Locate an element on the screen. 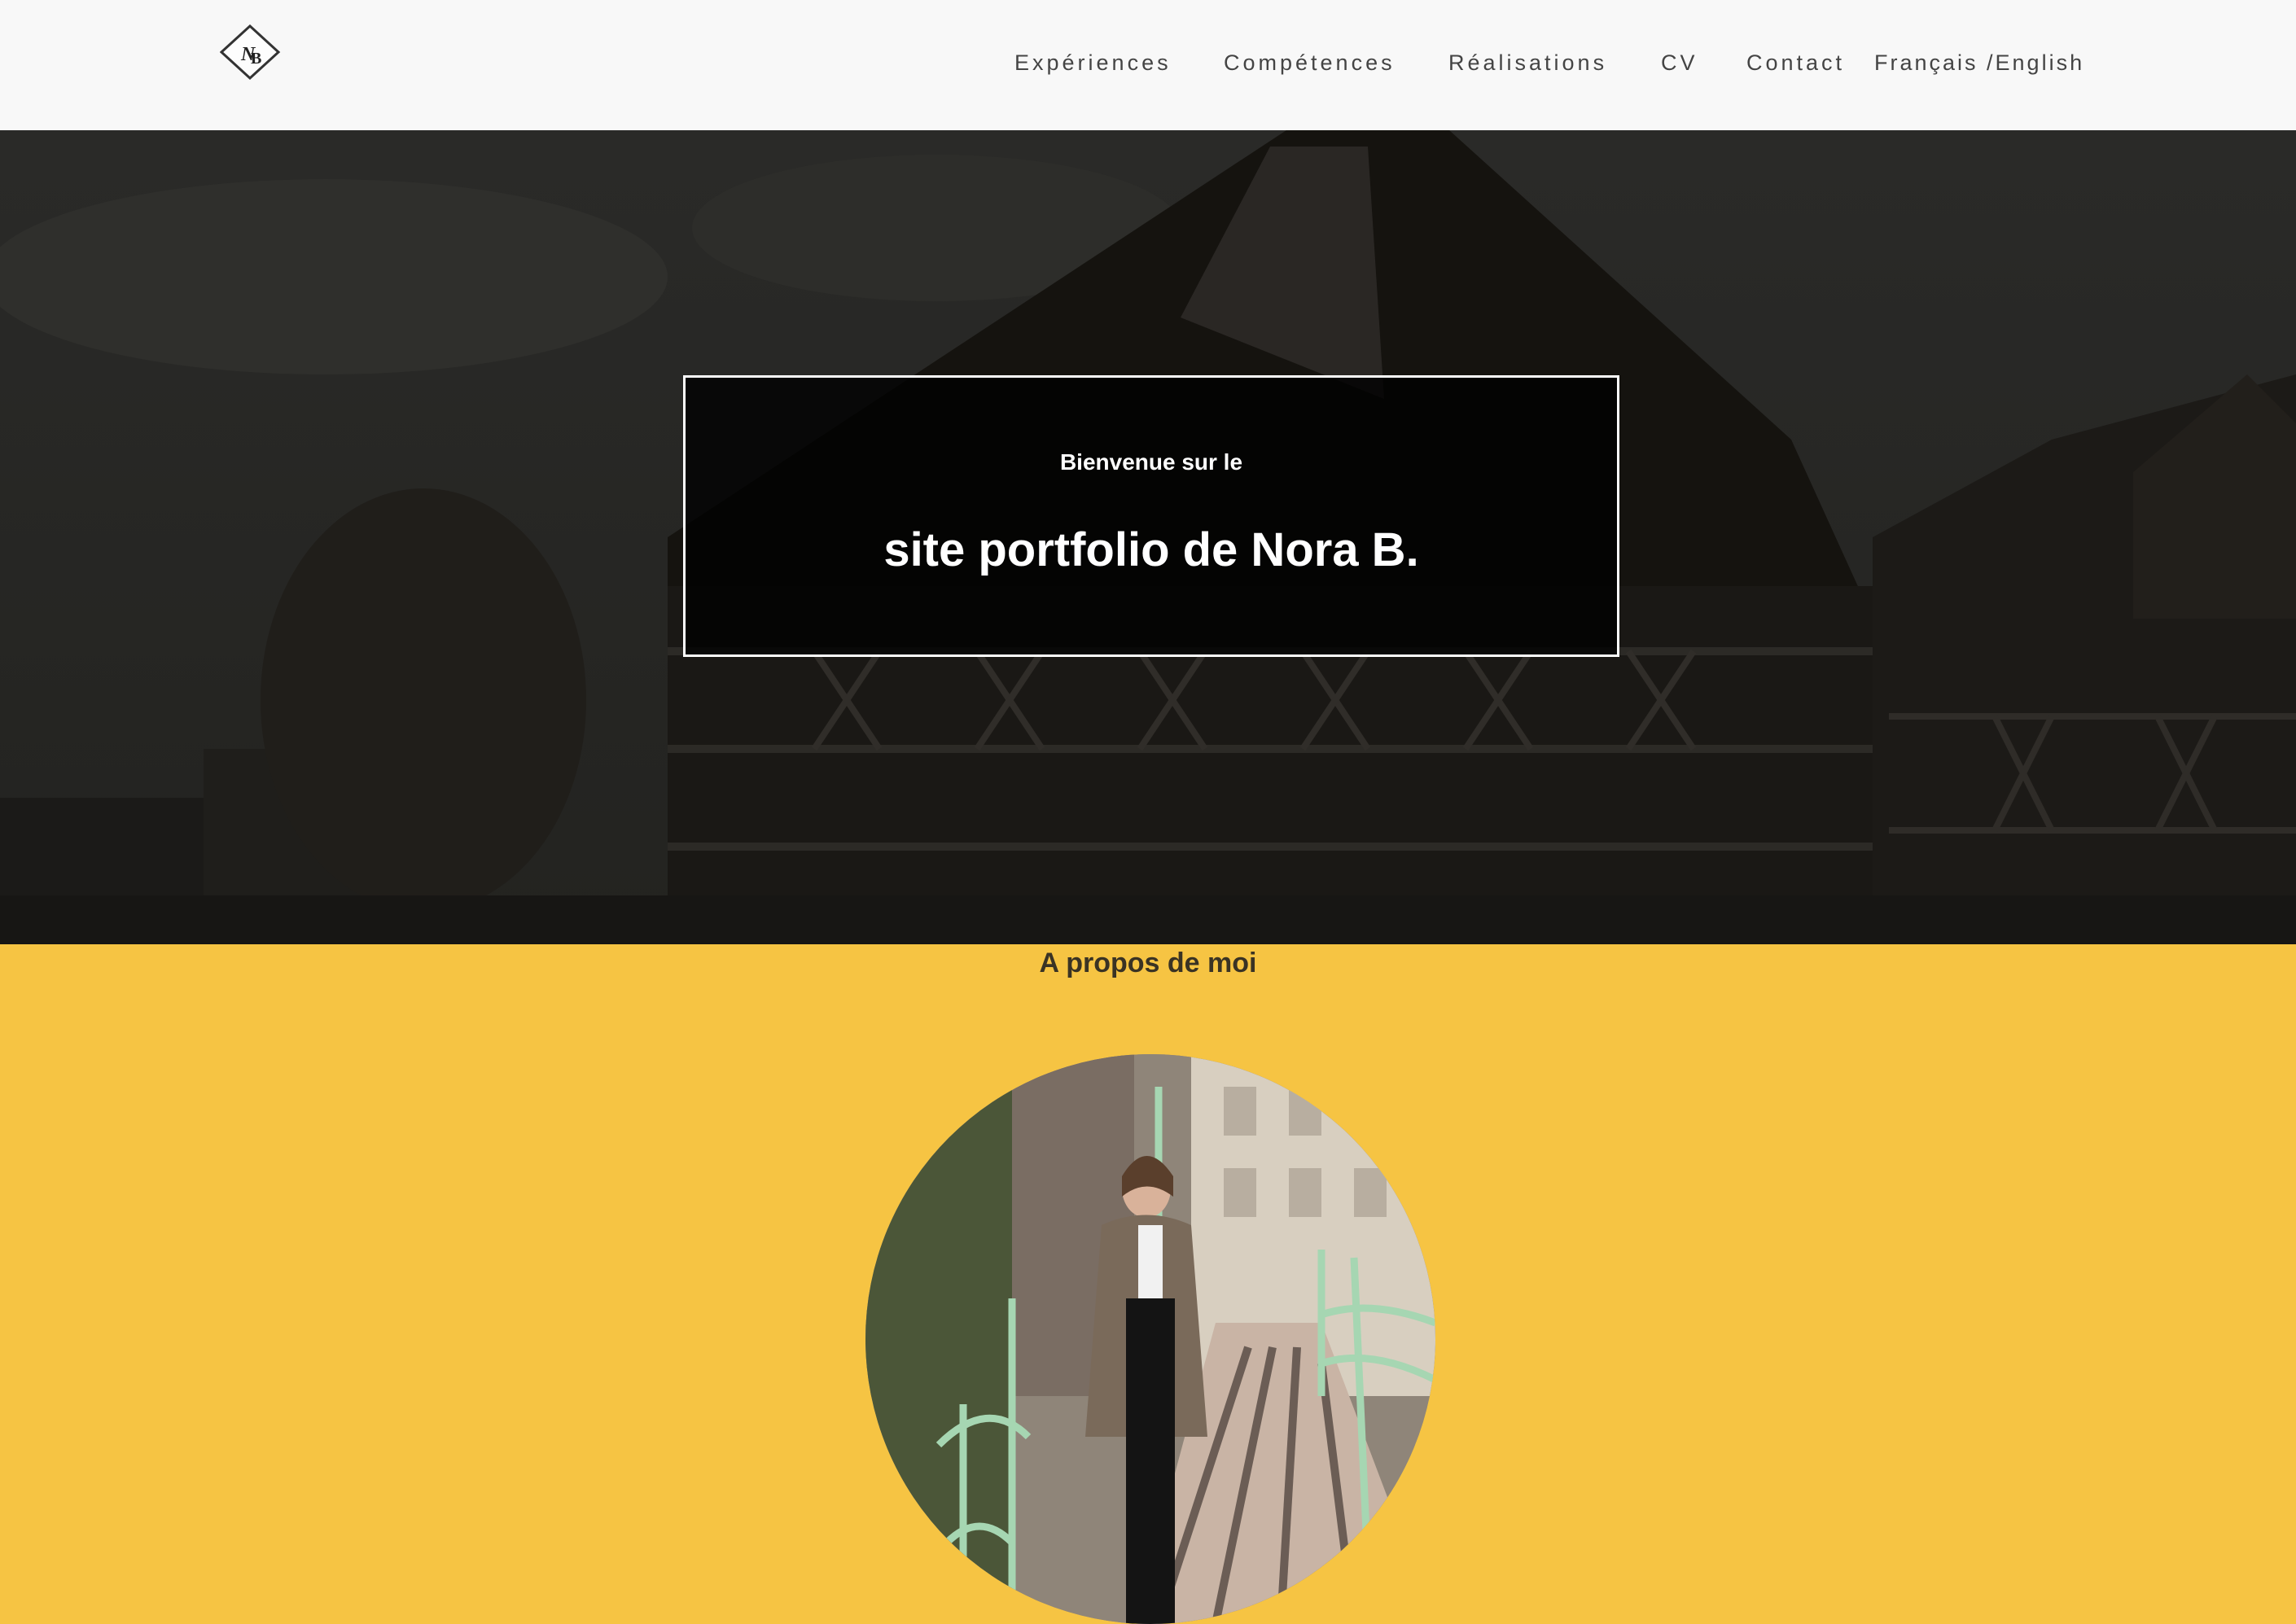 This screenshot has height=1624, width=2296. nav-competences: Compétences is located at coordinates (1310, 63).